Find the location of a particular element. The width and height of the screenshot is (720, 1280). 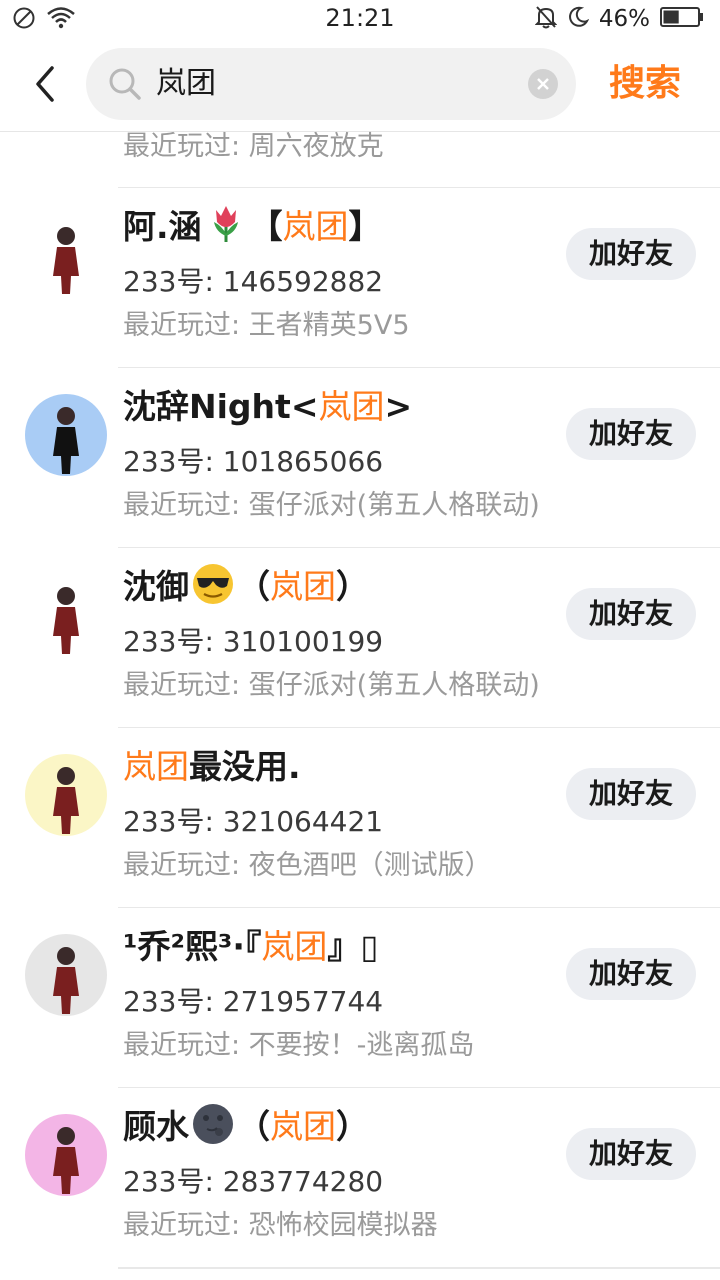

name-text: 最没用. is located at coordinates (245, 766).